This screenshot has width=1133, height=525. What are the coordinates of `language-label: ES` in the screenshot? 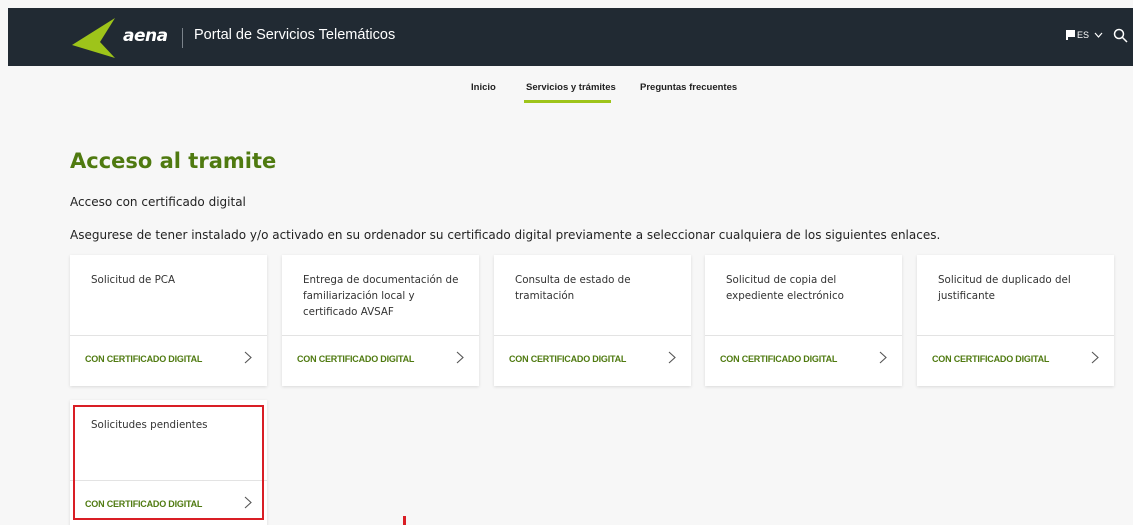 It's located at (1083, 35).